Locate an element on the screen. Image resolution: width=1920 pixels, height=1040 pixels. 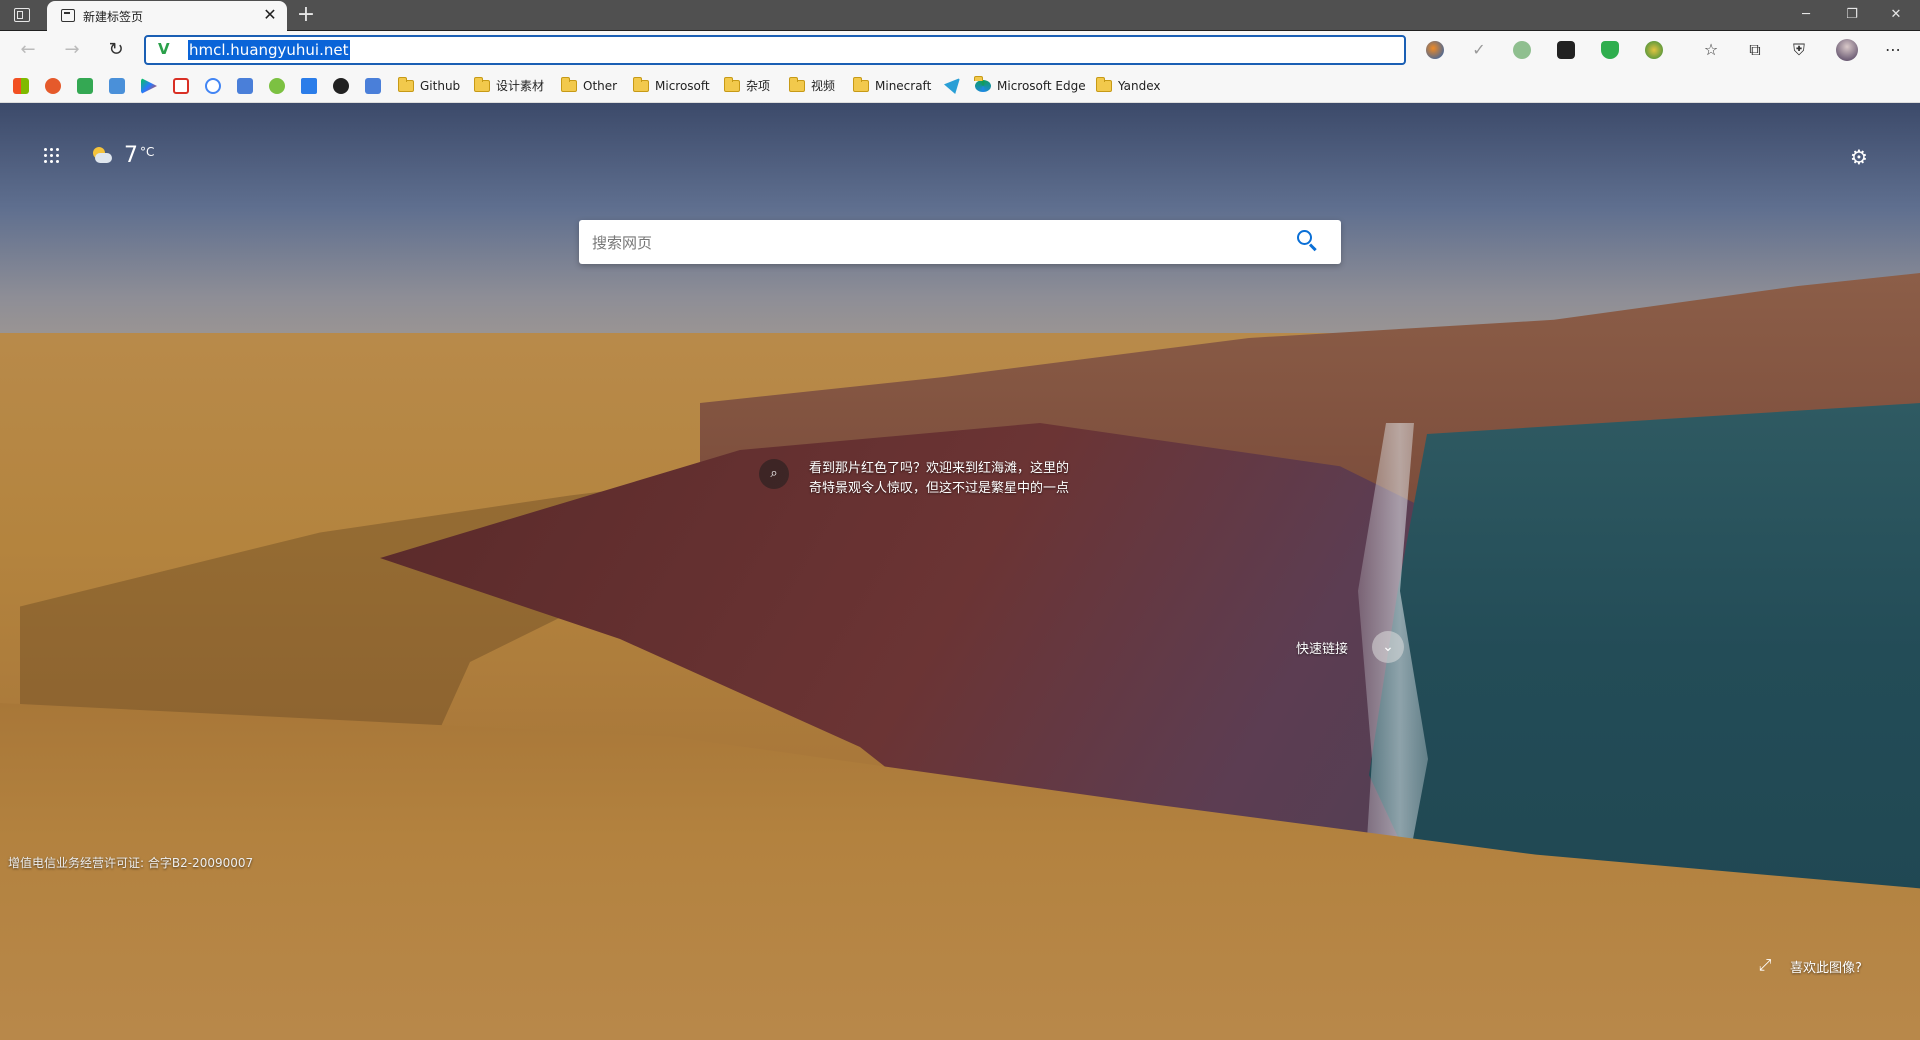
back-button: ← is located at coordinates (28, 50).